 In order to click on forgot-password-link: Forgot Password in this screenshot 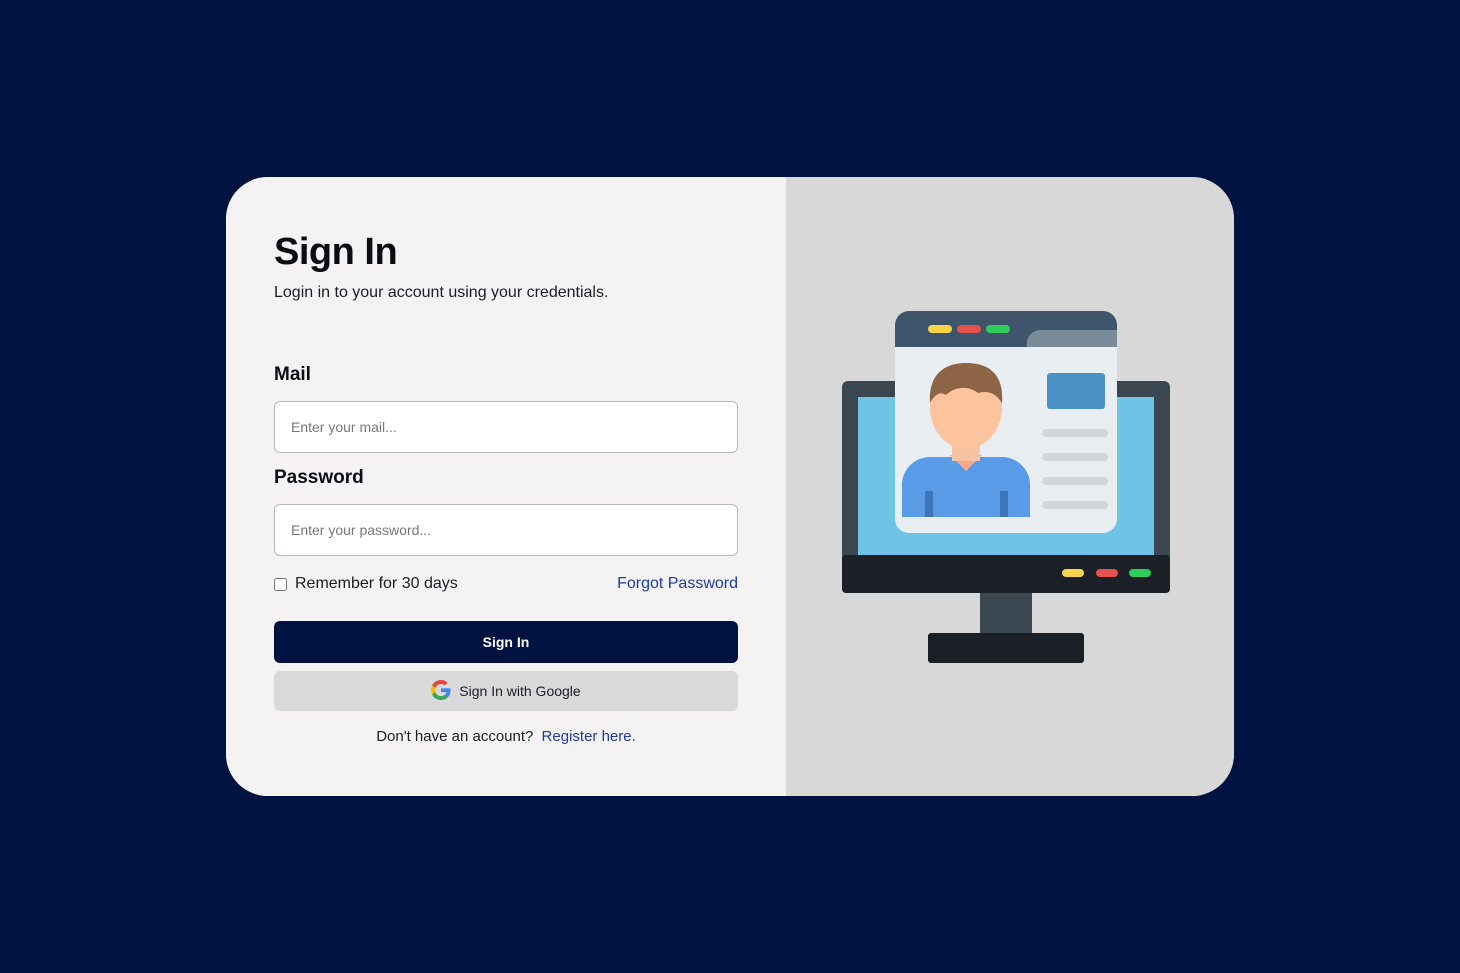, I will do `click(677, 584)`.